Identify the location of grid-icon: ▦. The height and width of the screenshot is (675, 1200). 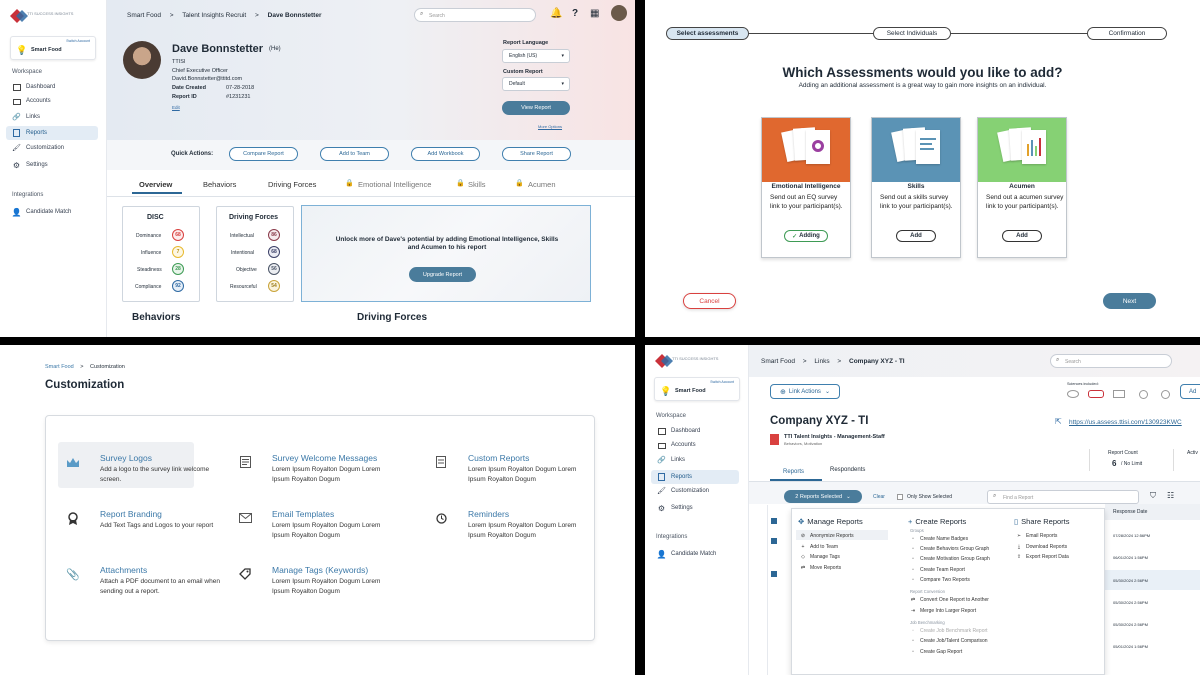
(594, 13).